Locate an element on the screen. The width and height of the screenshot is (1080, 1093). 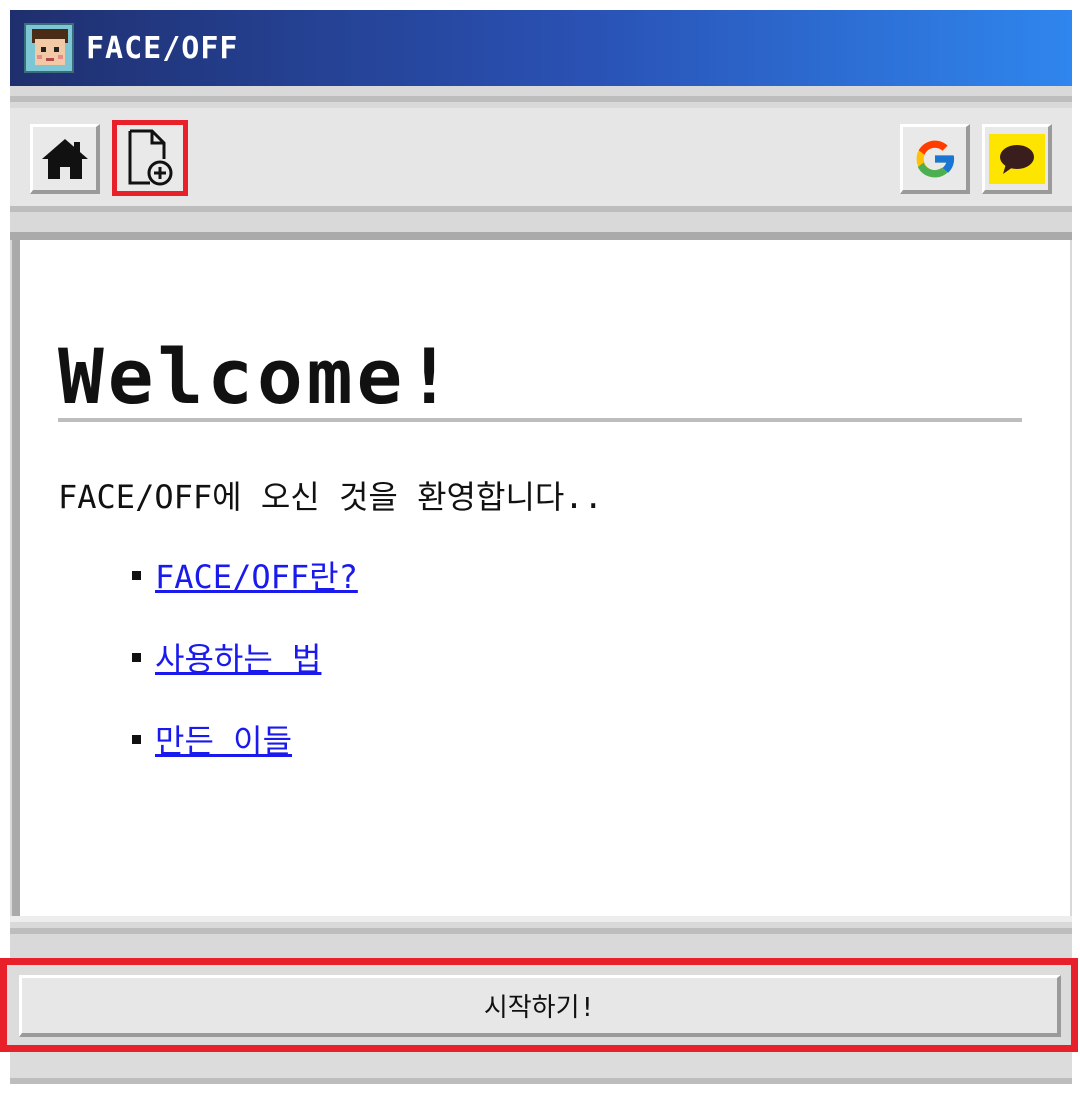
toolbar is located at coordinates (541, 158).